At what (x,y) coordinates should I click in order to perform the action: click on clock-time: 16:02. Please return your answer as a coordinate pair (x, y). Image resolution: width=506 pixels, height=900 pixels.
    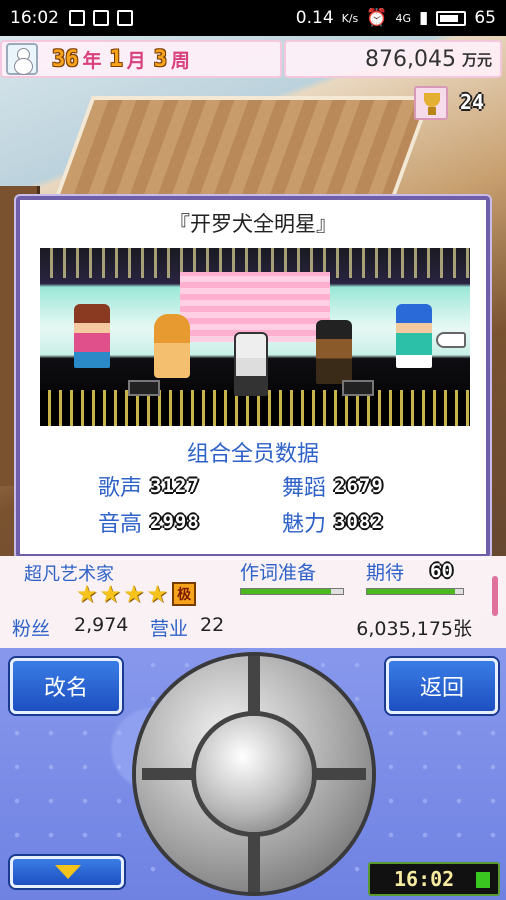
    Looking at the image, I should click on (424, 879).